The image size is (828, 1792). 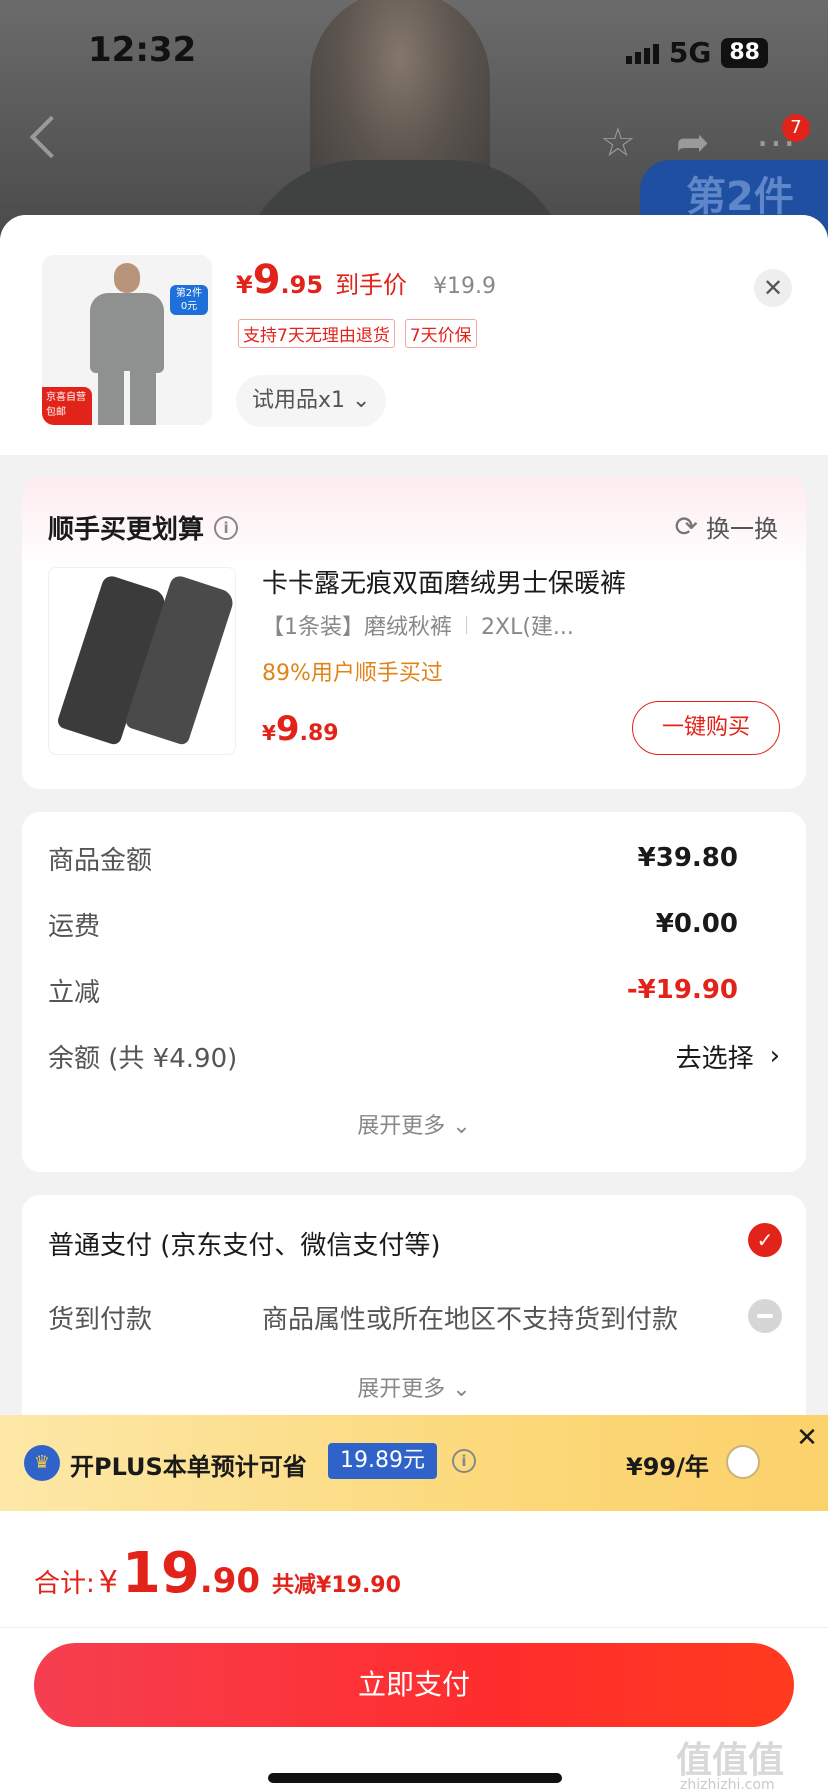 I want to click on balance-select: 去选择 ›, so click(x=728, y=1056).